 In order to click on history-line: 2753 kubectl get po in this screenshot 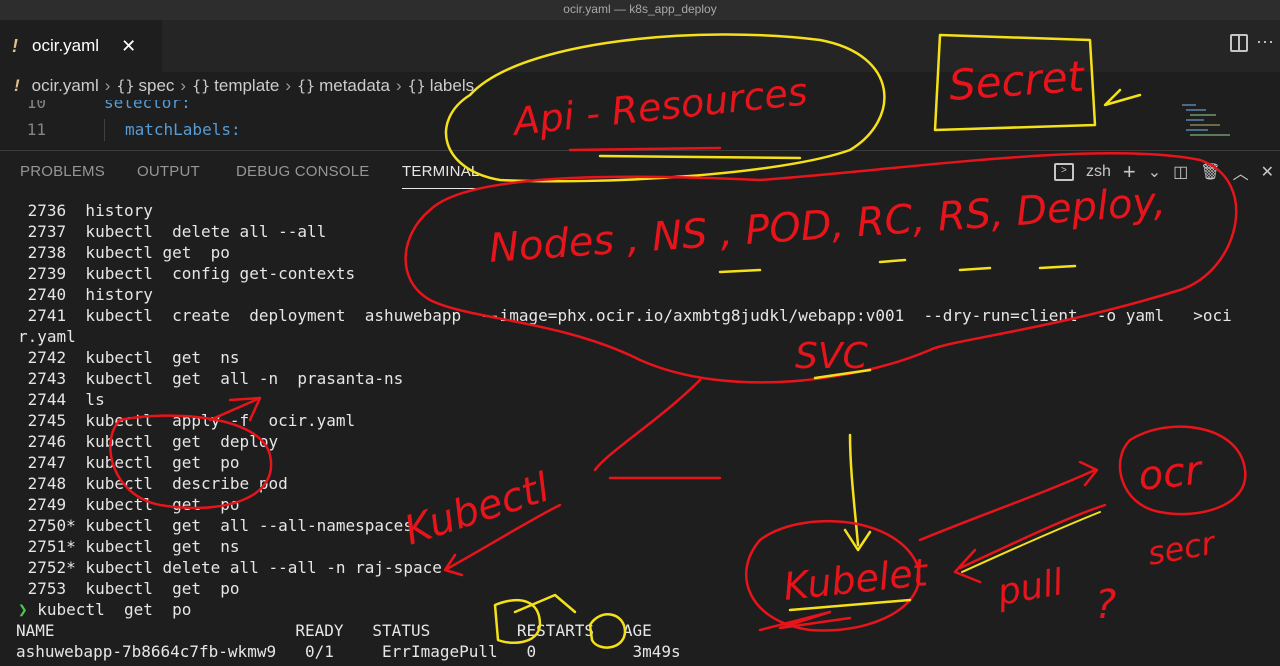, I will do `click(129, 588)`.